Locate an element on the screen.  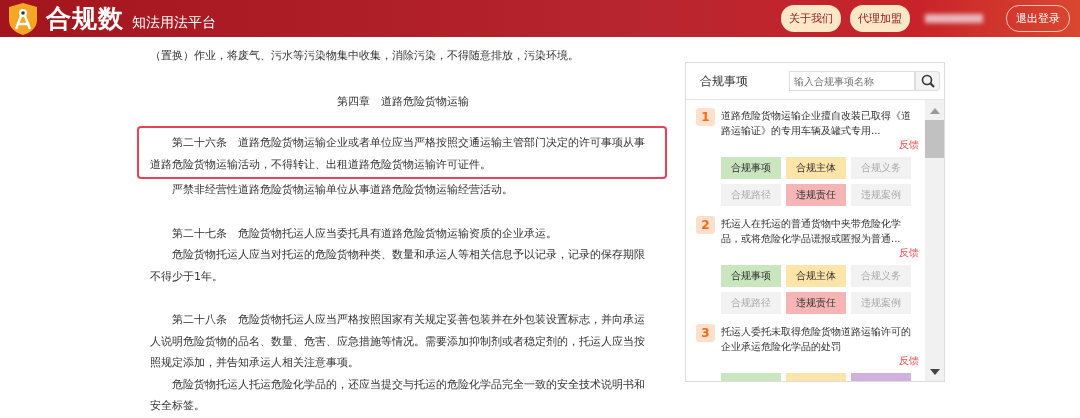
article-paragraph: 危险货物托运人应当对托运的危险货物种类、数量和承运人等相关信息予以记录，记录的保存期限不得少于1年。 is located at coordinates (398, 266).